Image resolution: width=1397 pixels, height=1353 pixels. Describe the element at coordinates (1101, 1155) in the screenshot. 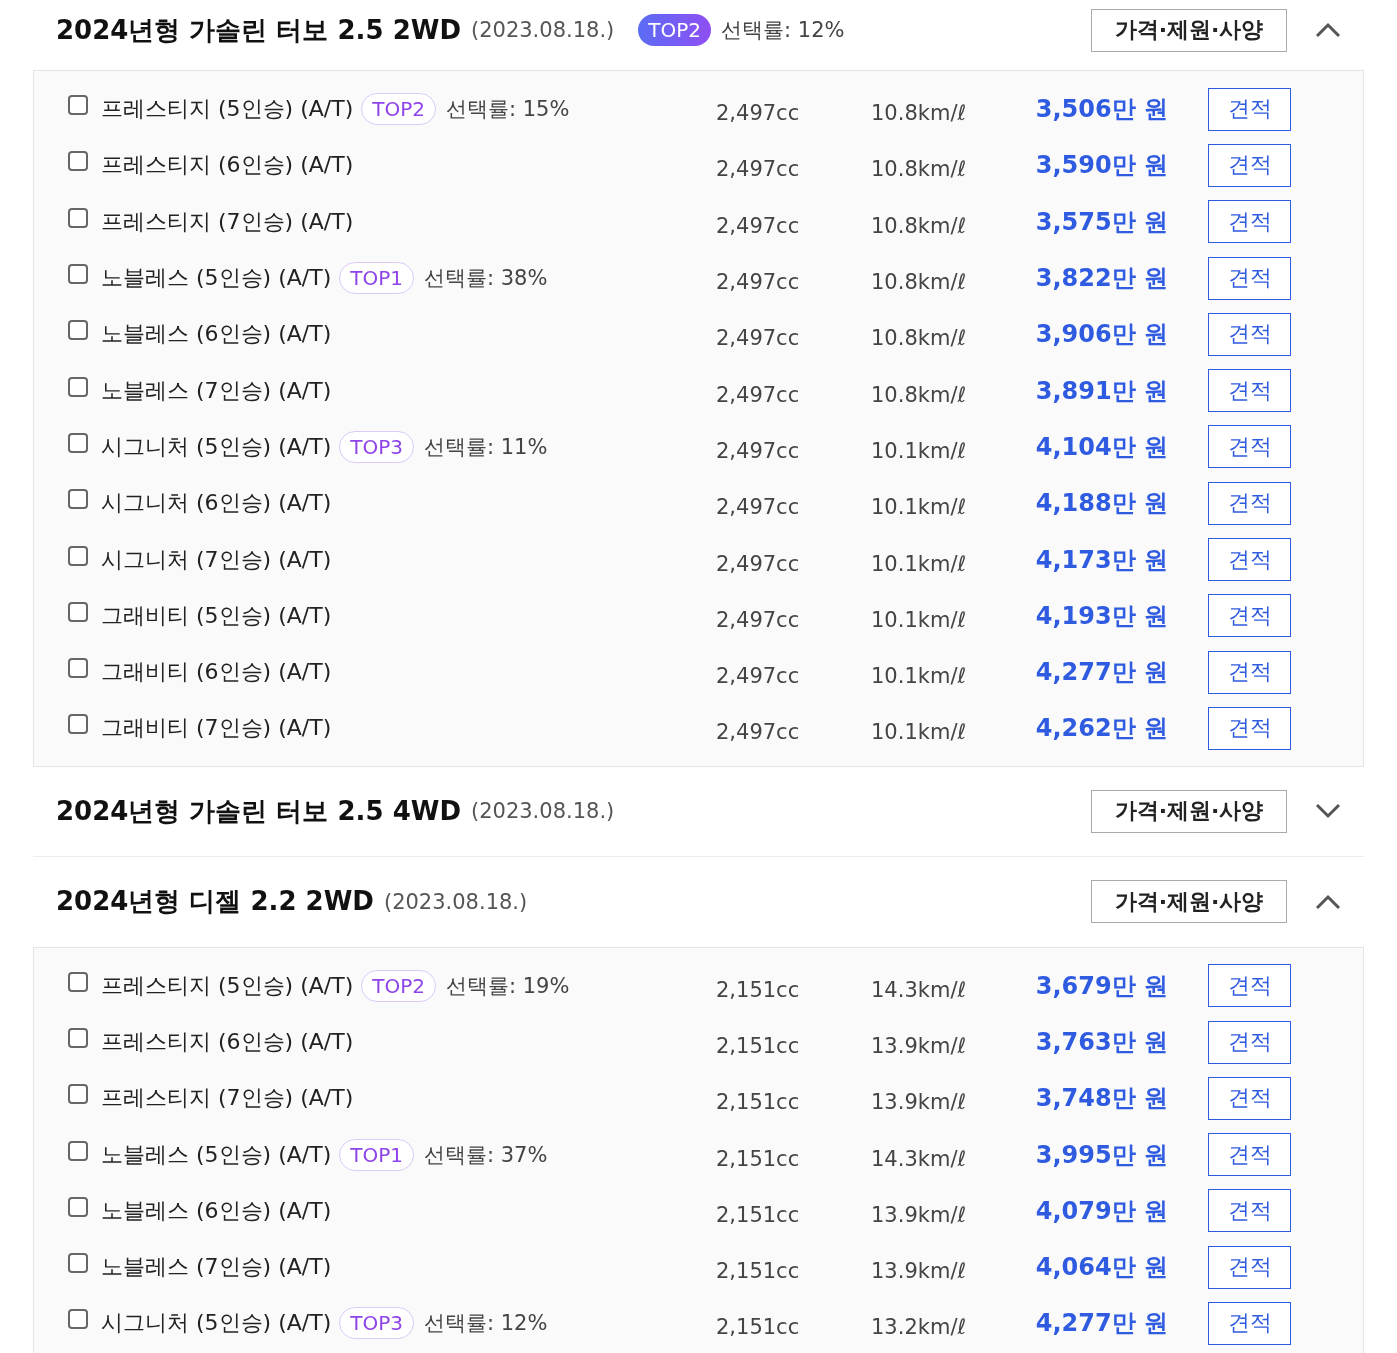

I see `price: 3,995만 원` at that location.